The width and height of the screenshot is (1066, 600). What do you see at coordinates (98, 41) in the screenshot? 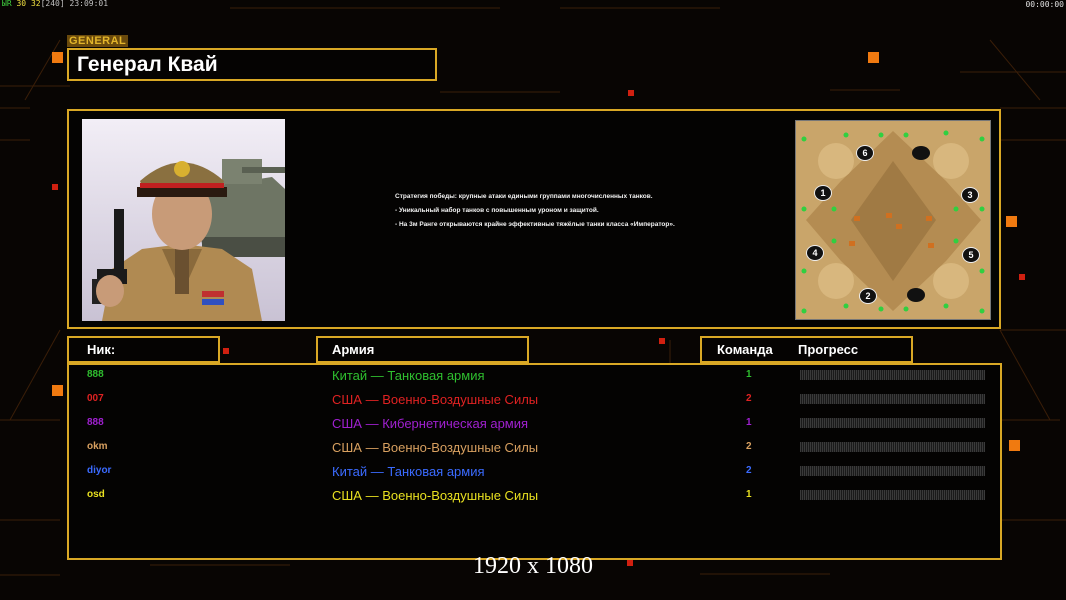
I see `general-tag: GENERAL` at bounding box center [98, 41].